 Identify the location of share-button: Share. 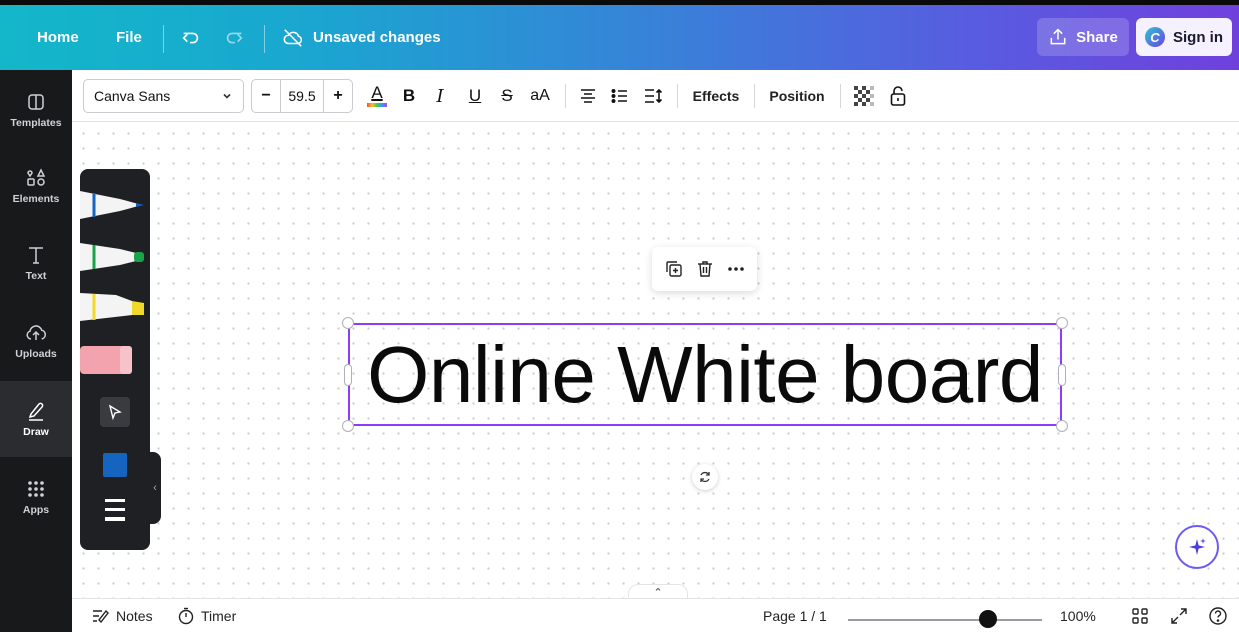
(1083, 37).